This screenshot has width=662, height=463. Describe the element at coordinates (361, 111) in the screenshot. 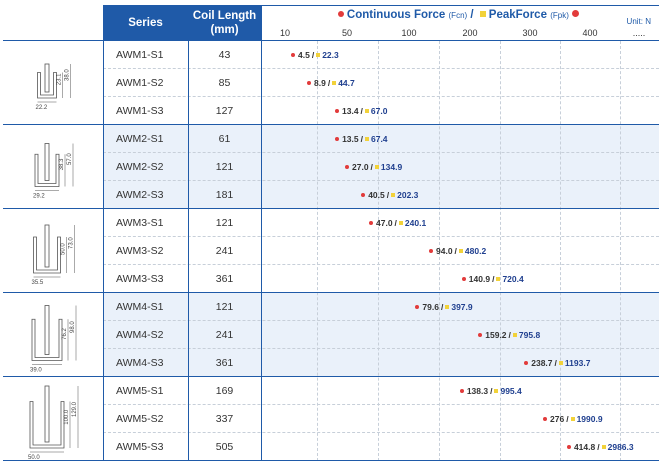

I see `force-marker: 13.4/ 67.0` at that location.